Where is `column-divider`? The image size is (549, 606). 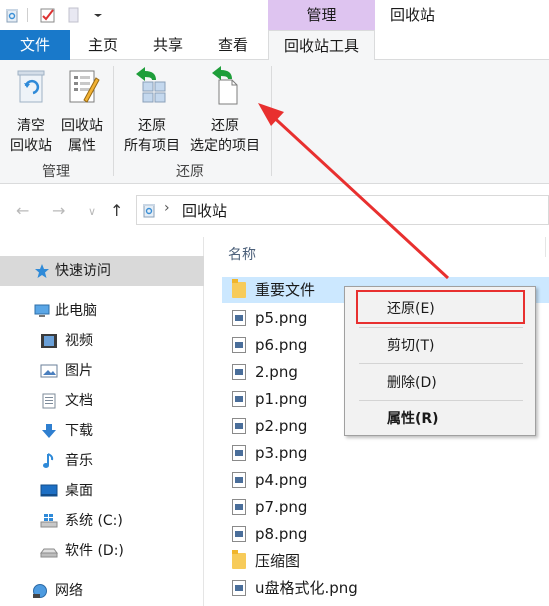
column-divider is located at coordinates (545, 247).